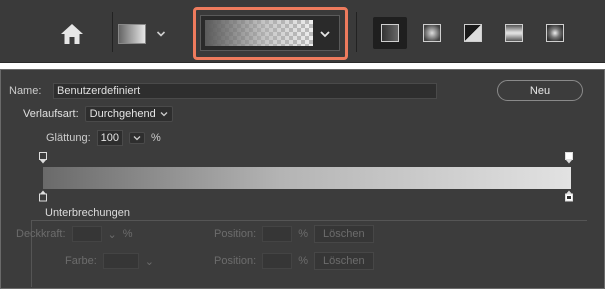 The image size is (605, 289). I want to click on linear-gradient-button, so click(390, 33).